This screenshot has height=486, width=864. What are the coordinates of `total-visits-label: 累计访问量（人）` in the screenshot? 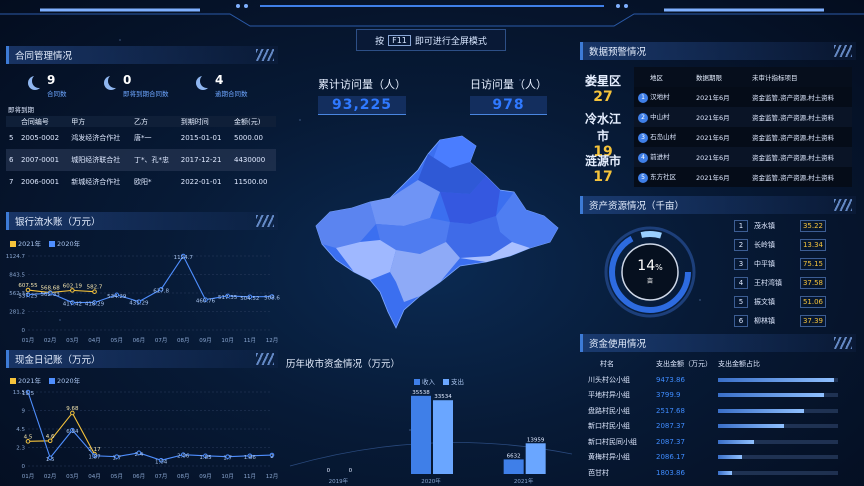 It's located at (362, 84).